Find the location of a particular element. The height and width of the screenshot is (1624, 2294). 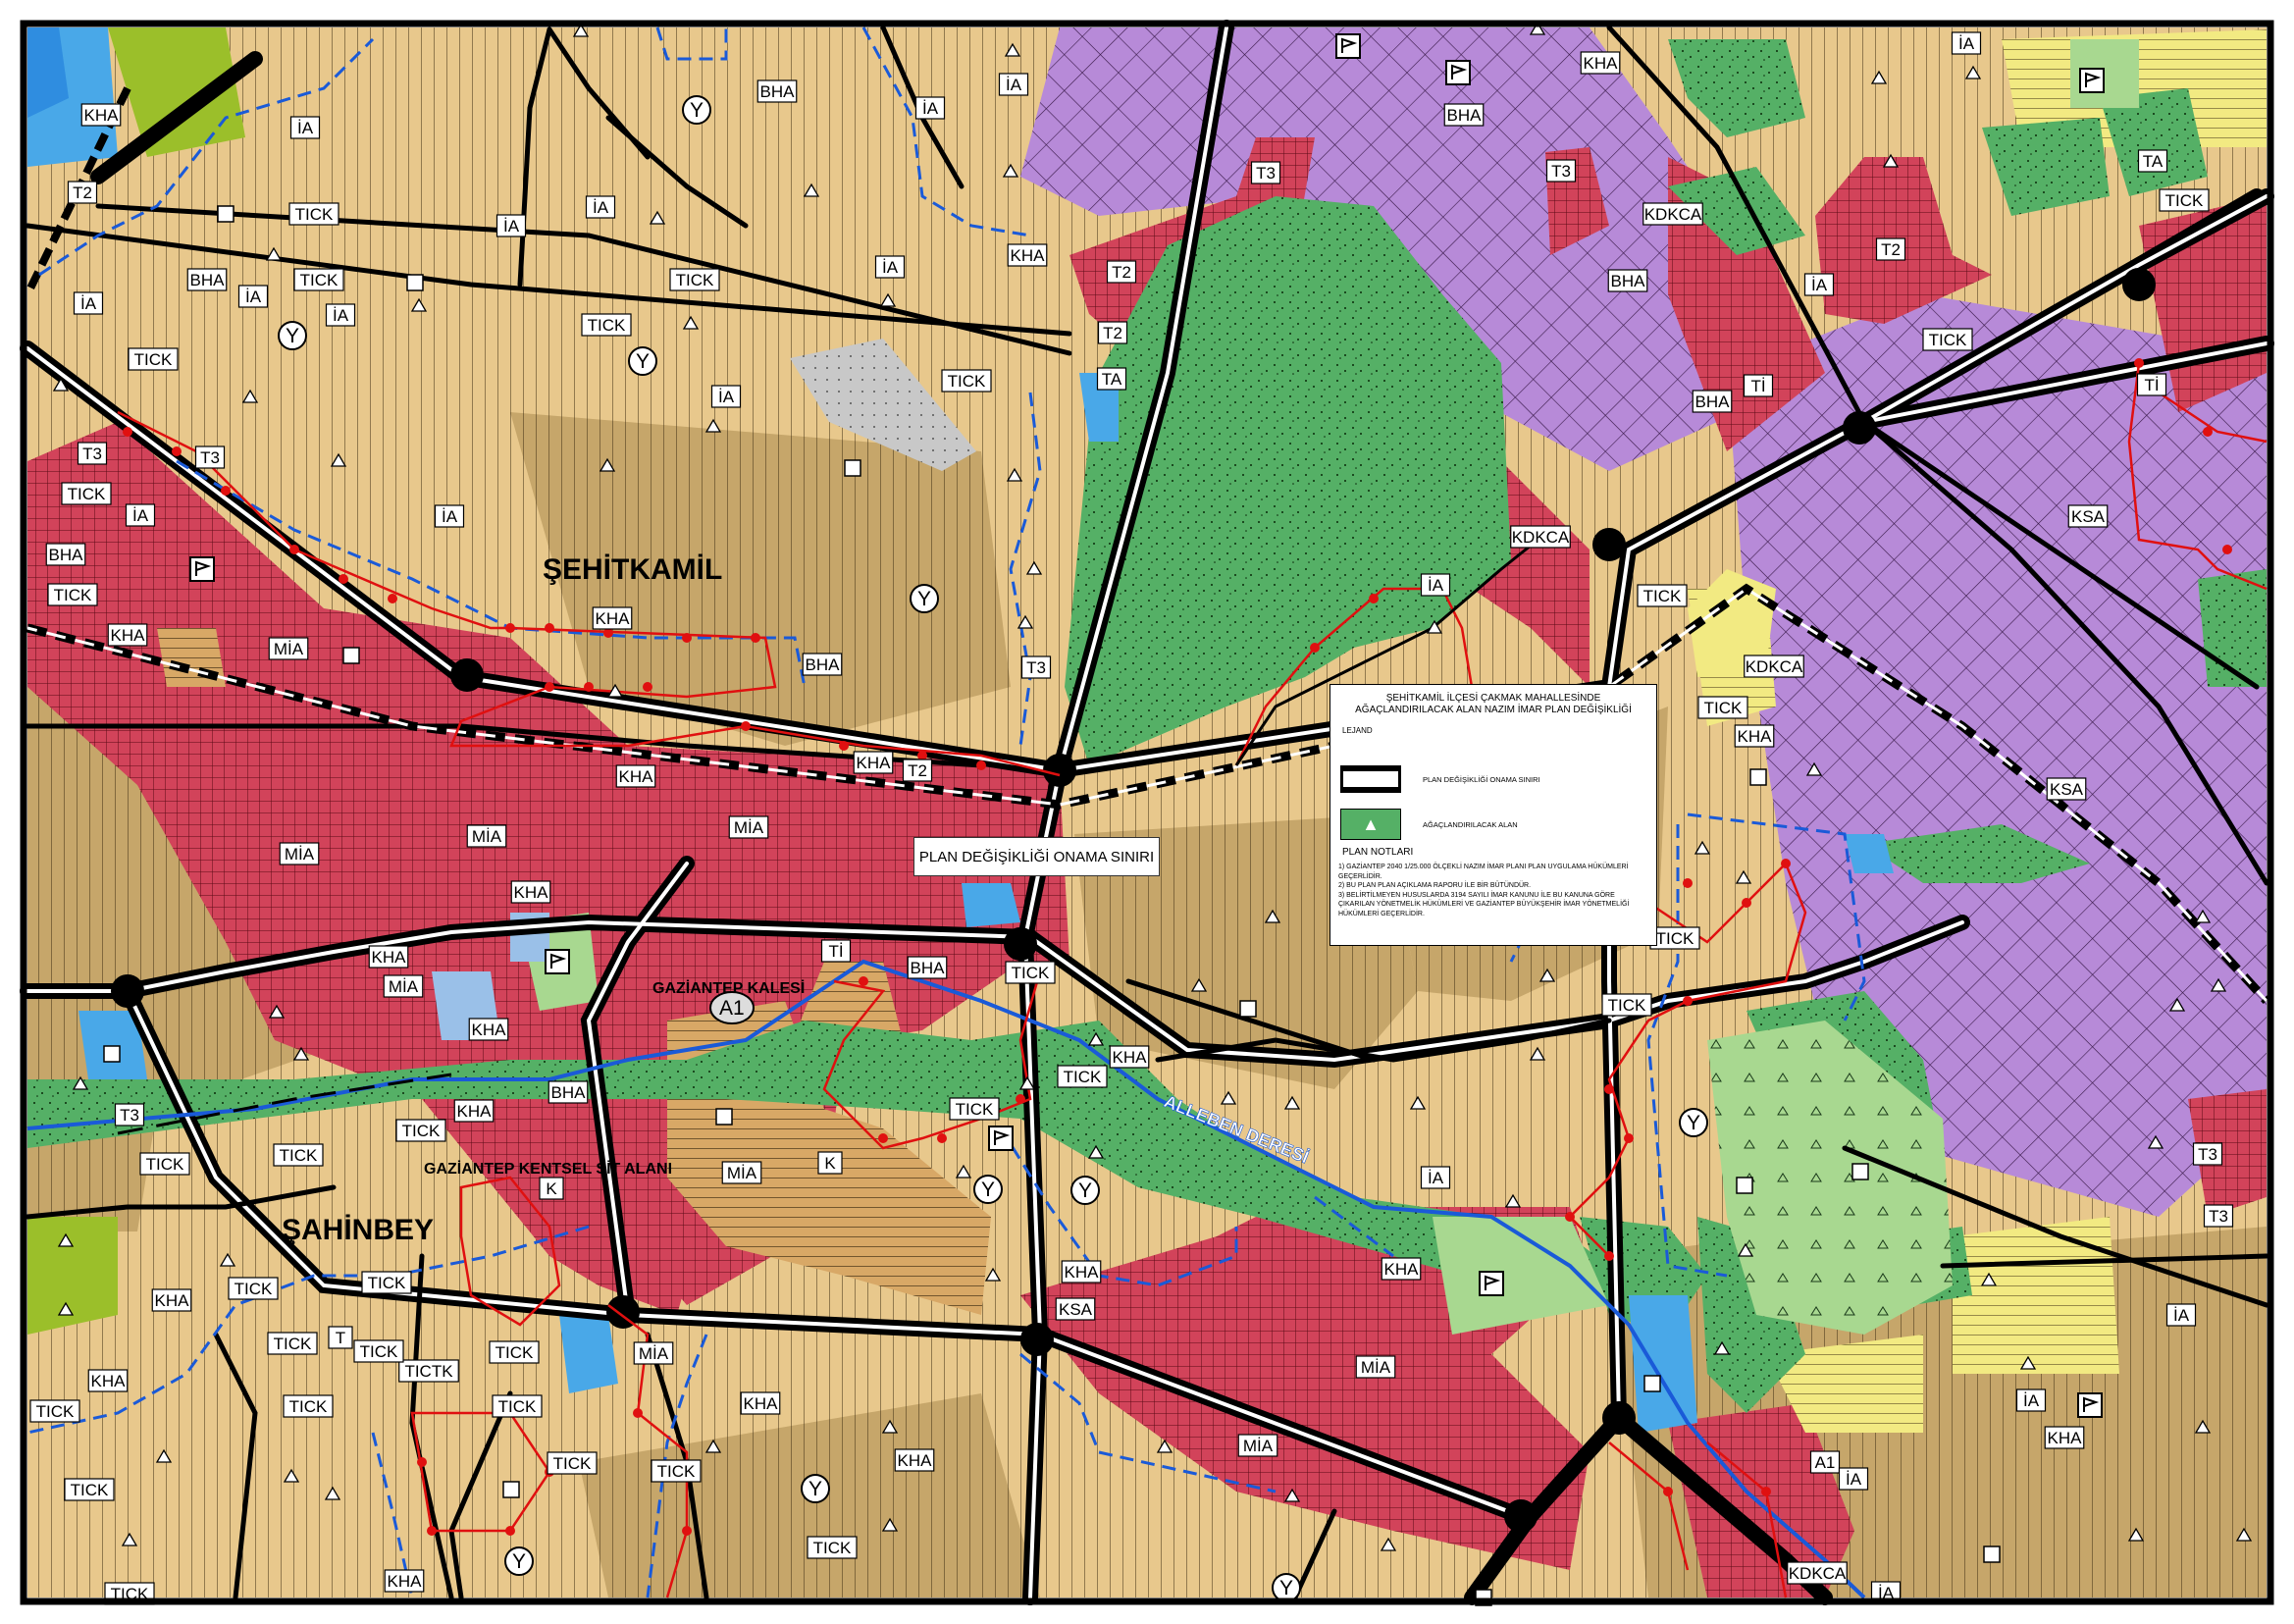

zone-label: TA is located at coordinates (2152, 161).